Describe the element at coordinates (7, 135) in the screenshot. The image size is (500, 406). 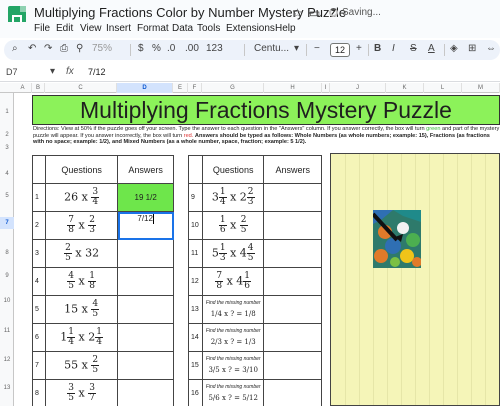
I see `row-header-2: 2` at that location.